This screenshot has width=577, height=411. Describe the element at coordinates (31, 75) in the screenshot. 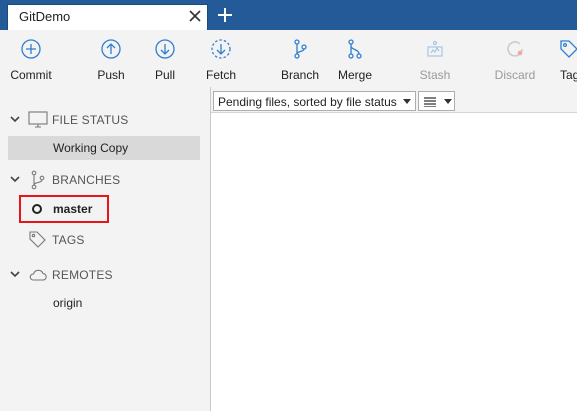

I see `commit-label: Commit` at that location.